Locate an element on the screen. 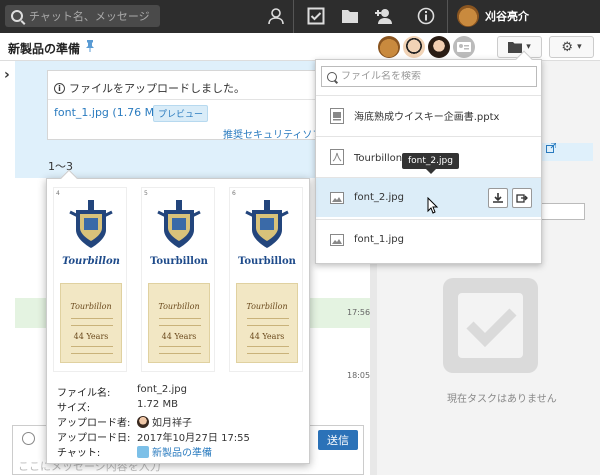 This screenshot has width=600, height=475. pptx-file-icon is located at coordinates (337, 115).